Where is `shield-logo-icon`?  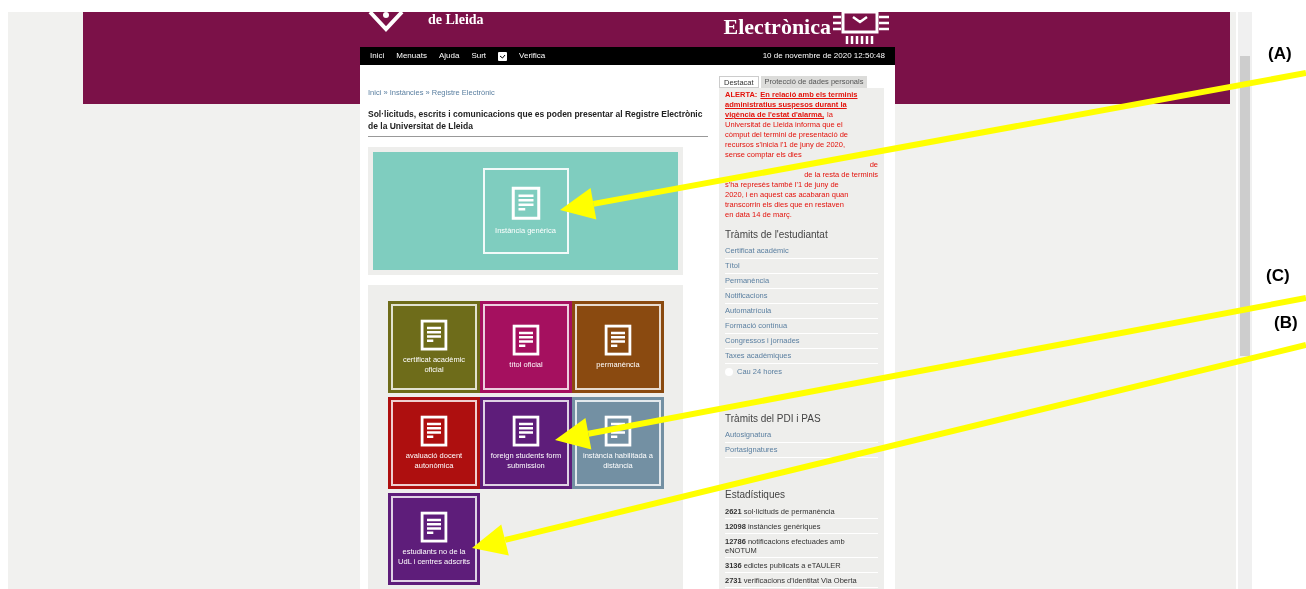 shield-logo-icon is located at coordinates (386, 22).